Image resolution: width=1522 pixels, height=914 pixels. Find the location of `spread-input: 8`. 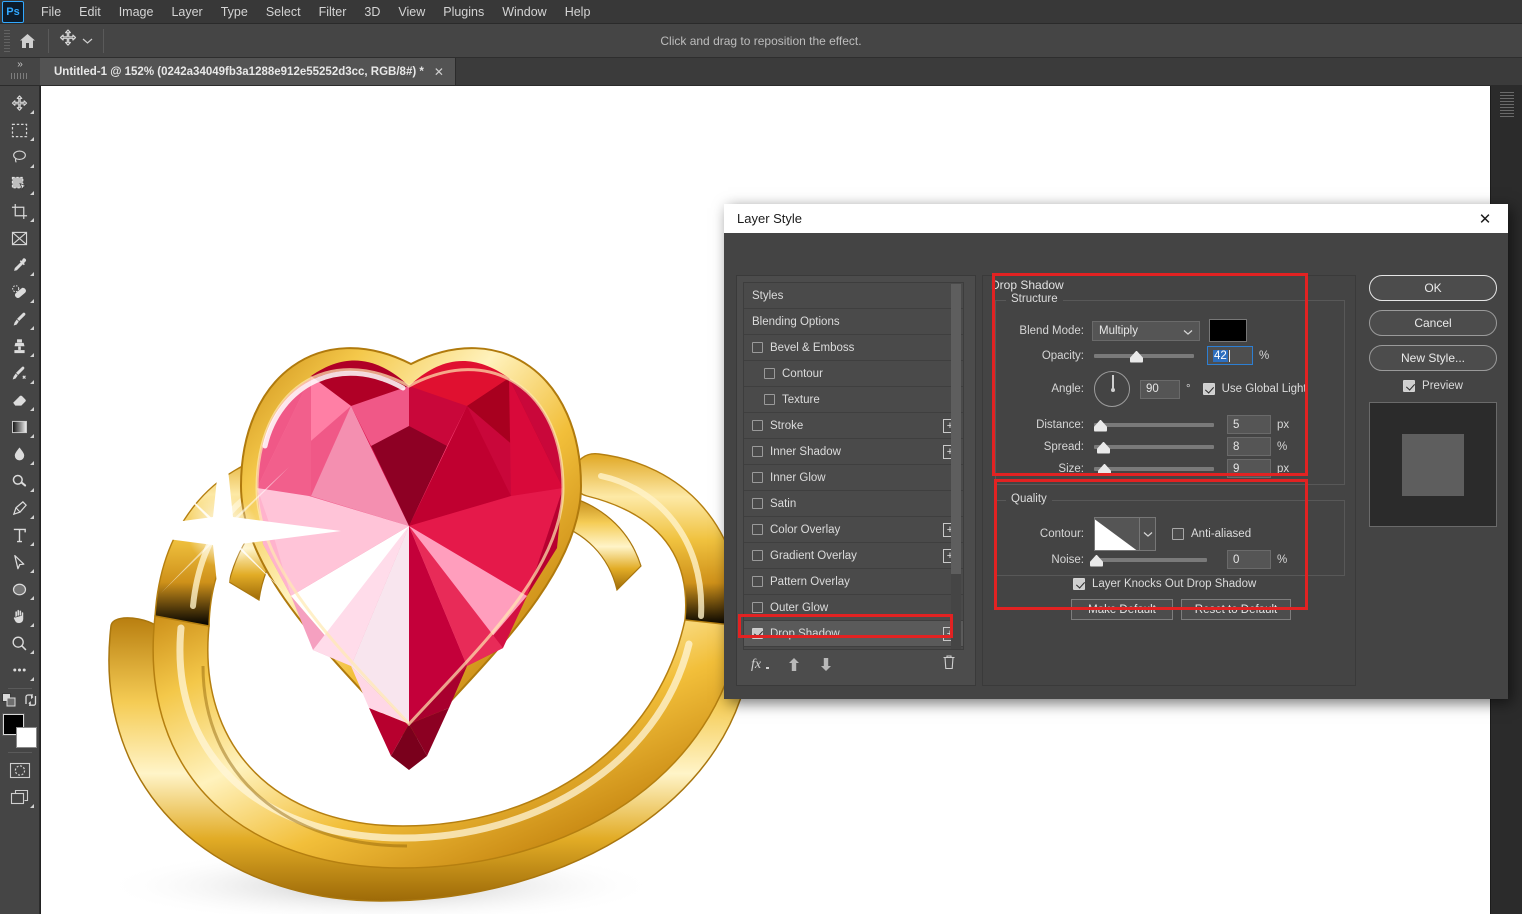

spread-input: 8 is located at coordinates (1249, 446).